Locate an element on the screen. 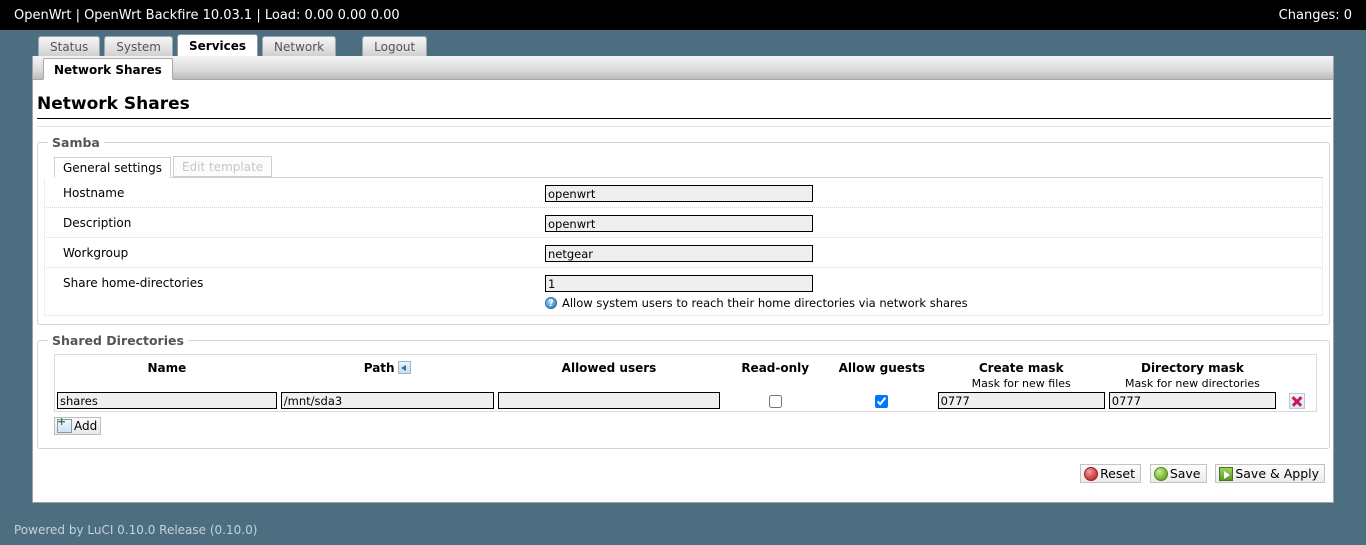 The width and height of the screenshot is (1366, 545). cell-create-mask is located at coordinates (1021, 400).